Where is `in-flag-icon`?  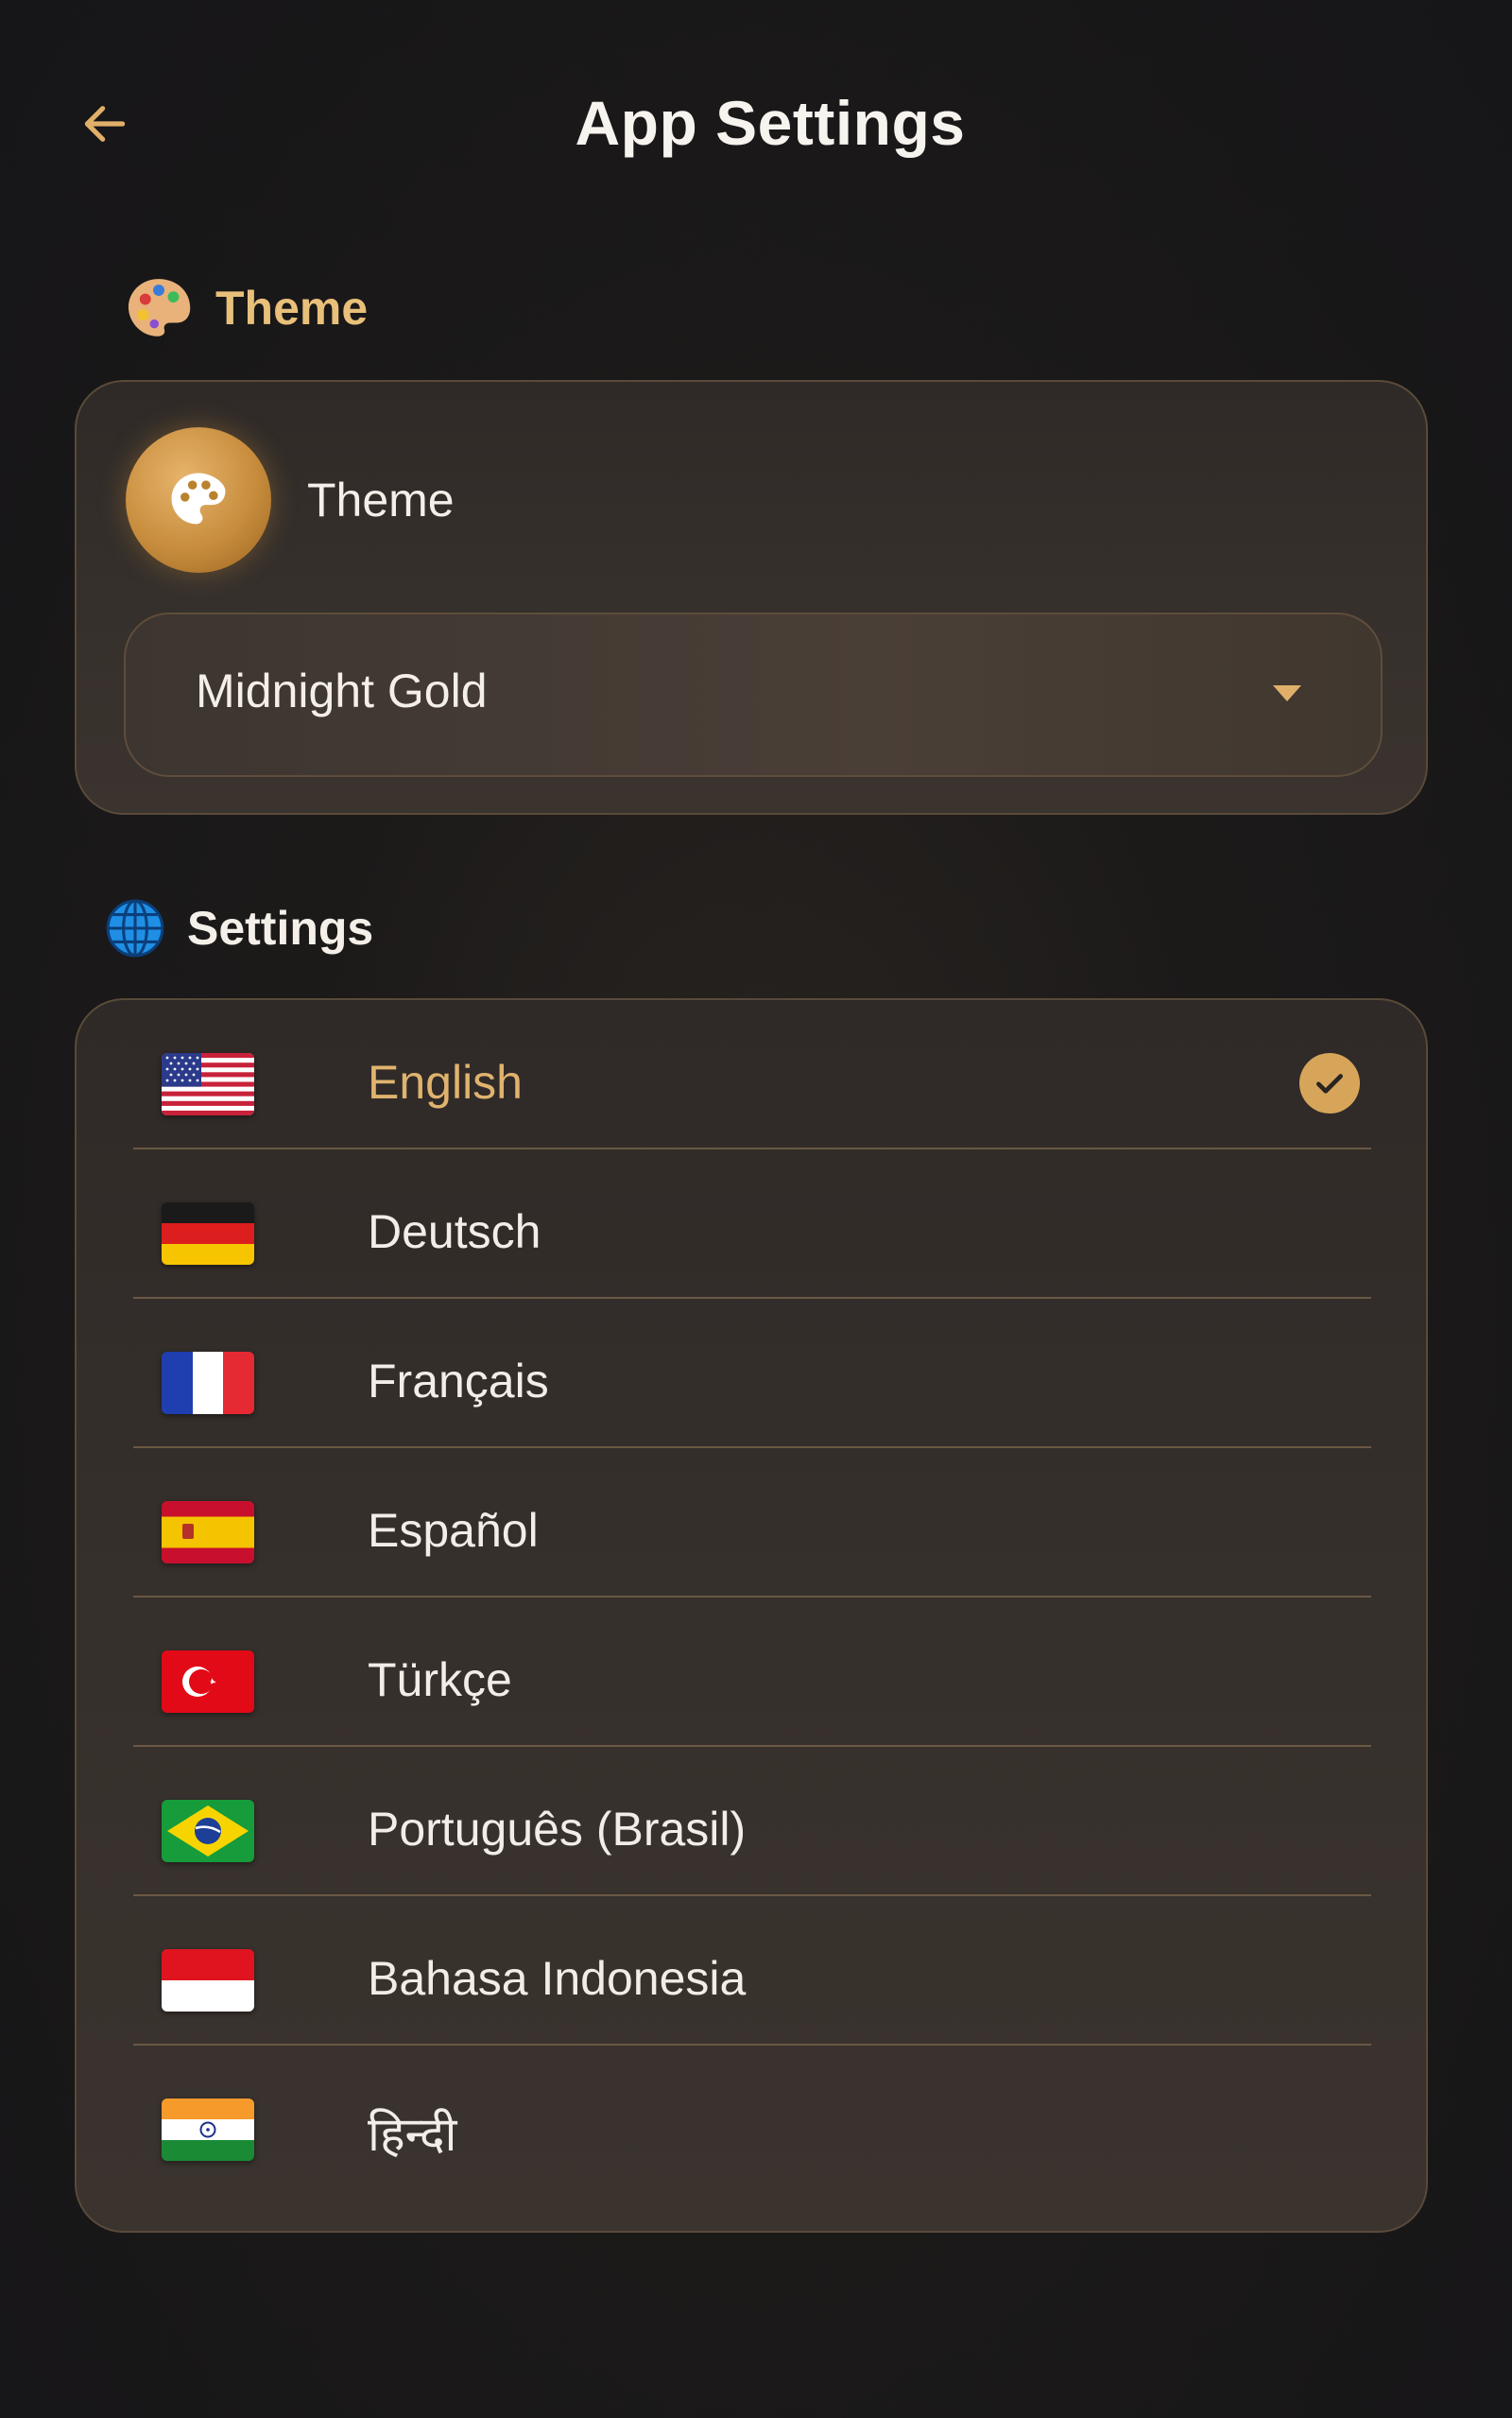
in-flag-icon is located at coordinates (208, 2129).